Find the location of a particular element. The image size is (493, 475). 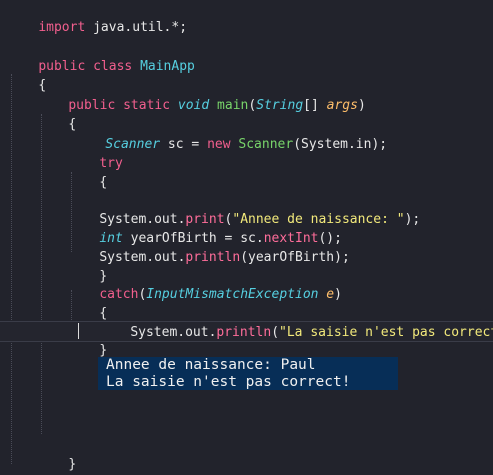

class-name: MainApp is located at coordinates (167, 66).